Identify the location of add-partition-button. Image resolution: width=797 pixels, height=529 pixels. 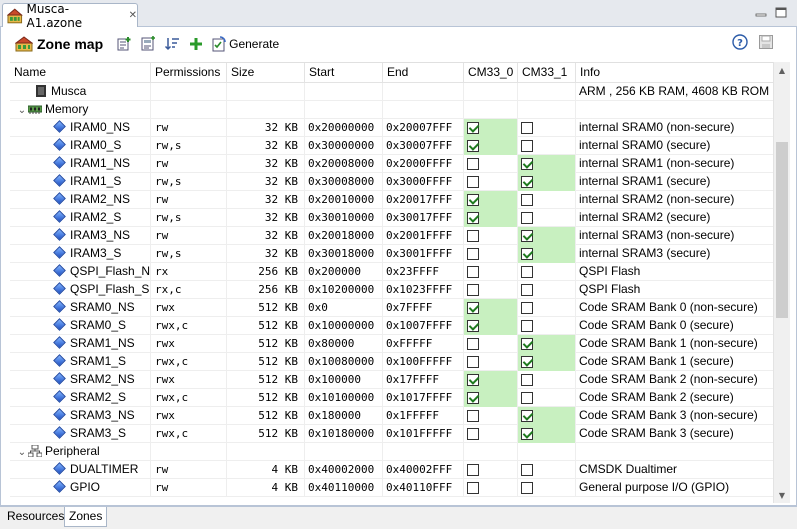
(148, 44).